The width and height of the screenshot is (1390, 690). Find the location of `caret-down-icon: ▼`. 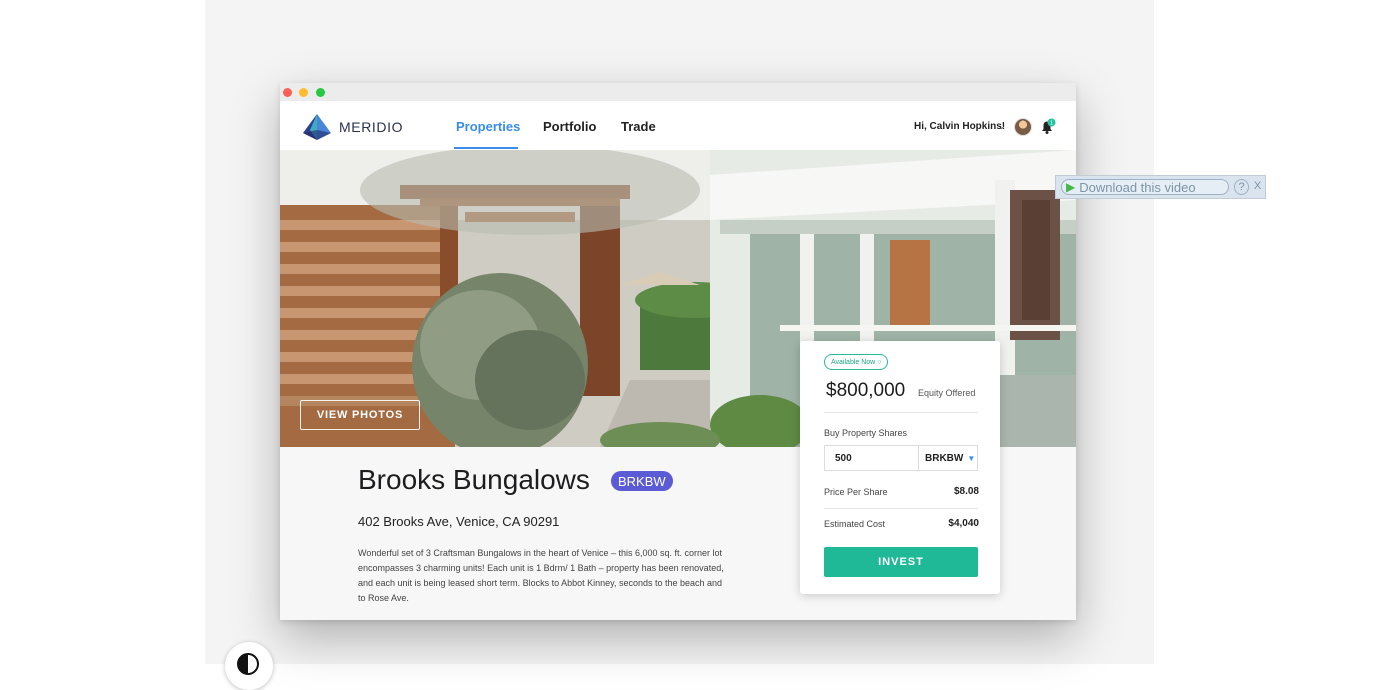

caret-down-icon: ▼ is located at coordinates (971, 458).